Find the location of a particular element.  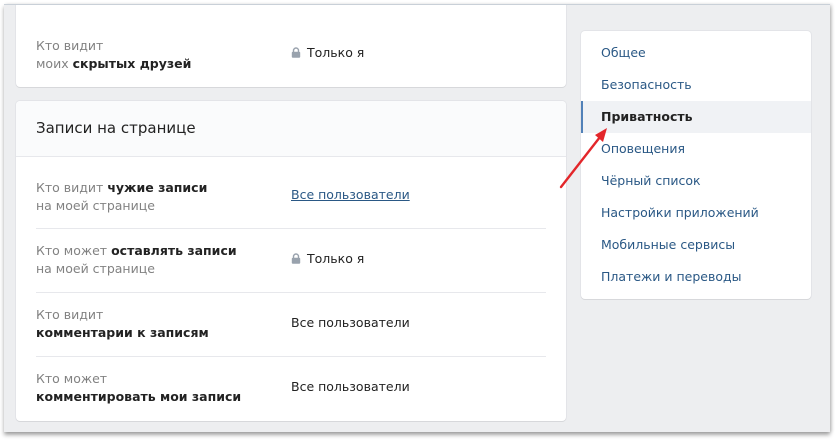

menu-item-notifications: Оповещения is located at coordinates (696, 149).